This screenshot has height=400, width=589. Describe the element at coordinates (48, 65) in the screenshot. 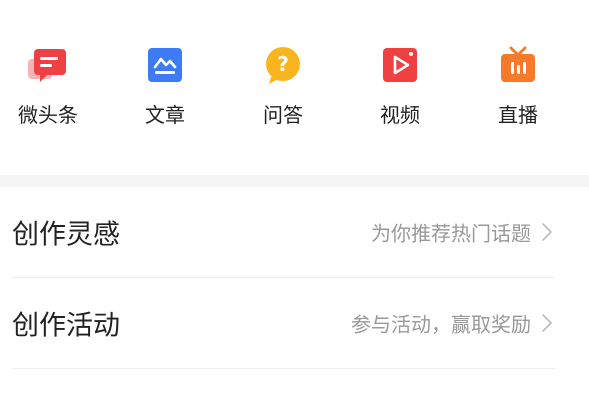

I see `micro-headline-icon` at that location.